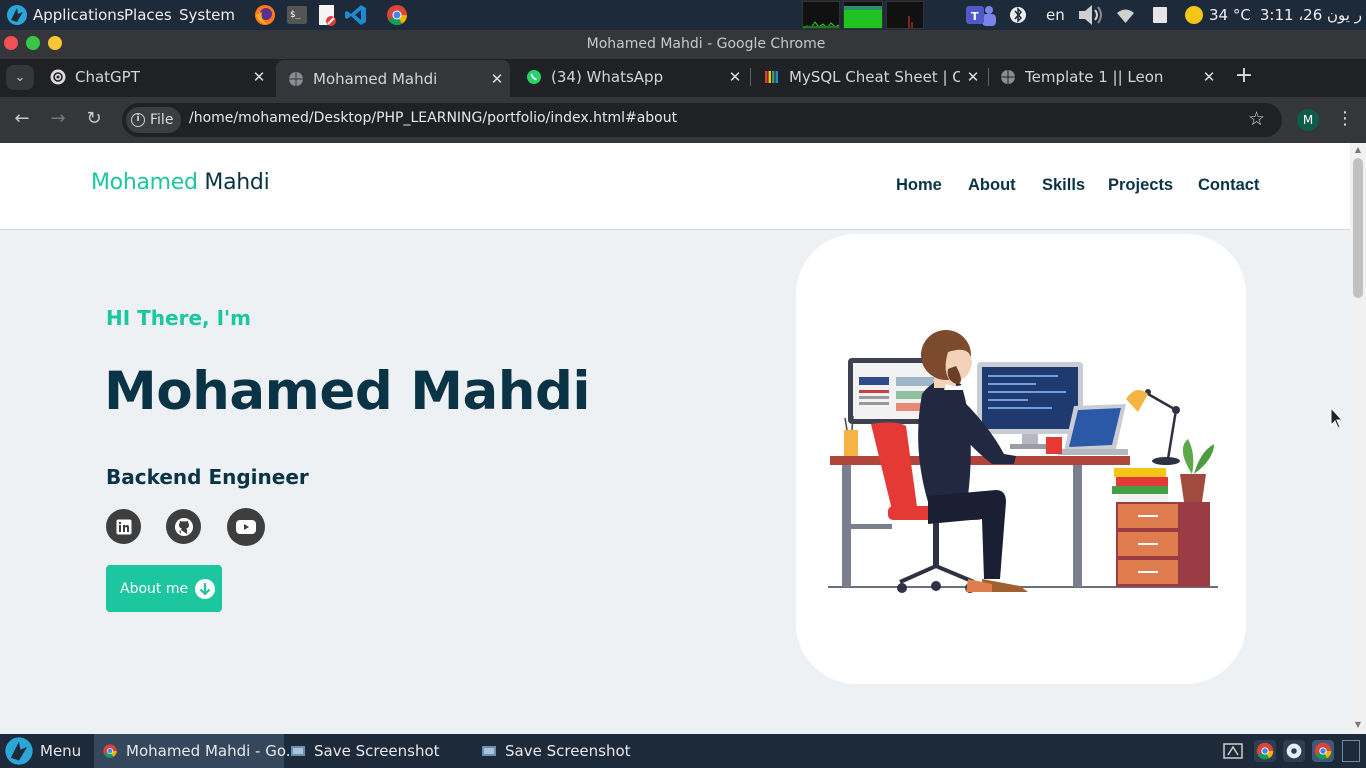 The width and height of the screenshot is (1366, 768). What do you see at coordinates (1063, 185) in the screenshot?
I see `nav-skills: Skills` at bounding box center [1063, 185].